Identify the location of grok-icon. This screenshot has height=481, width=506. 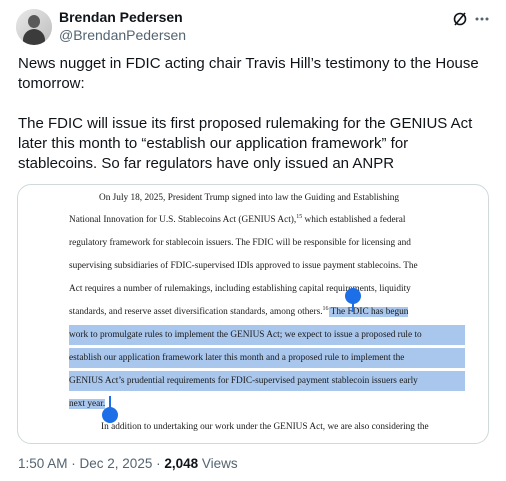
(460, 19).